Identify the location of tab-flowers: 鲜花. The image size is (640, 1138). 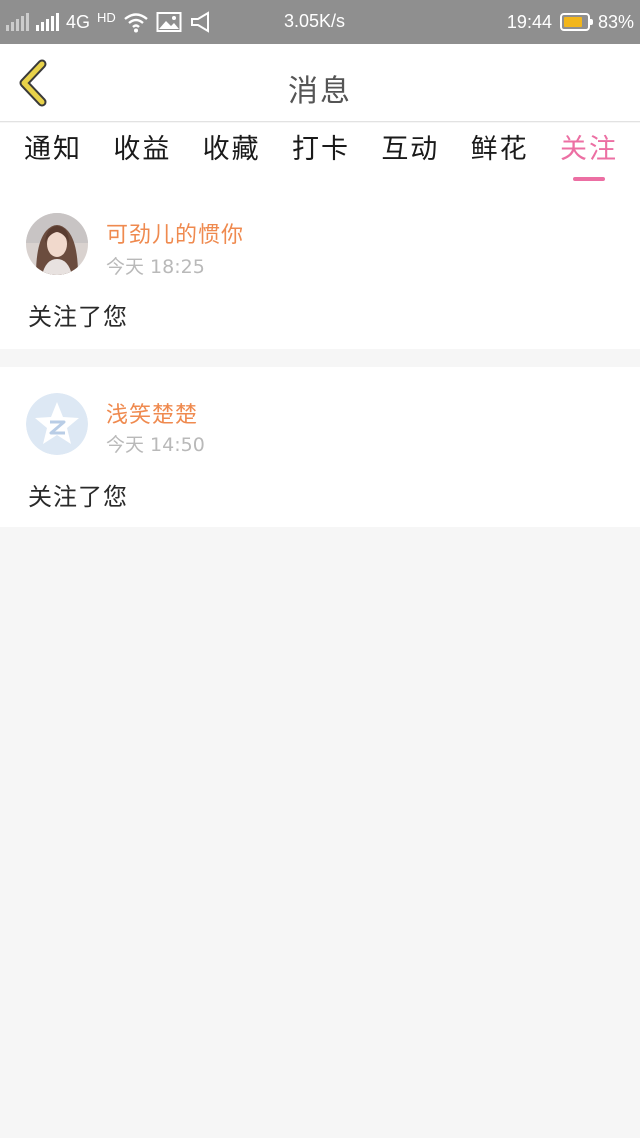
(500, 154).